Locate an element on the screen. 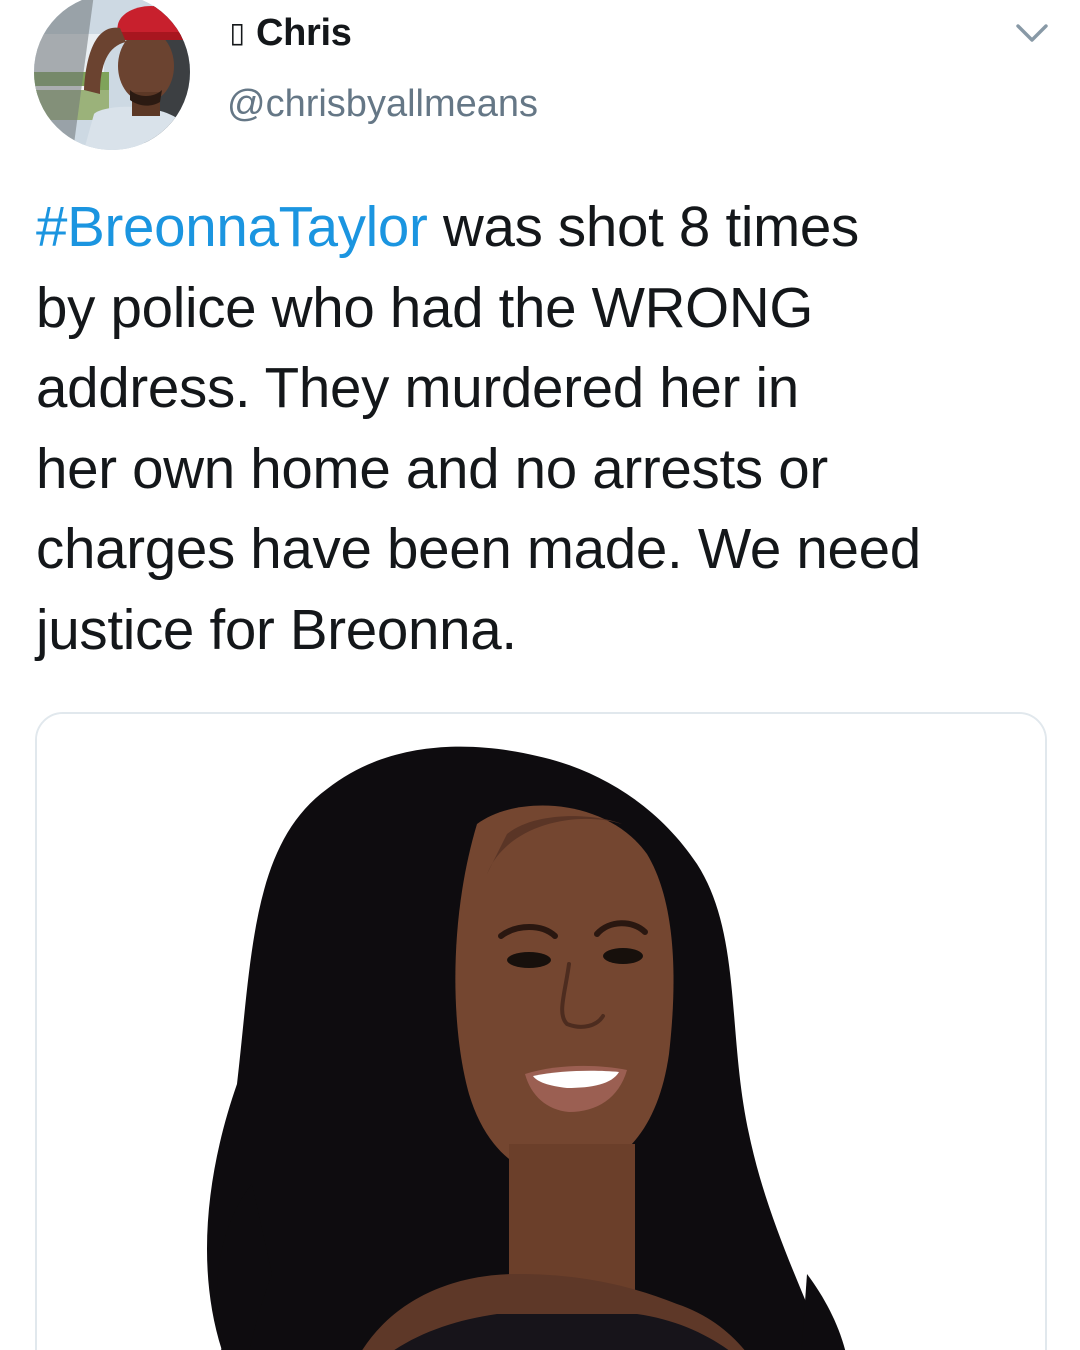 This screenshot has width=1080, height=1350. author-name-text: Chris is located at coordinates (304, 33).